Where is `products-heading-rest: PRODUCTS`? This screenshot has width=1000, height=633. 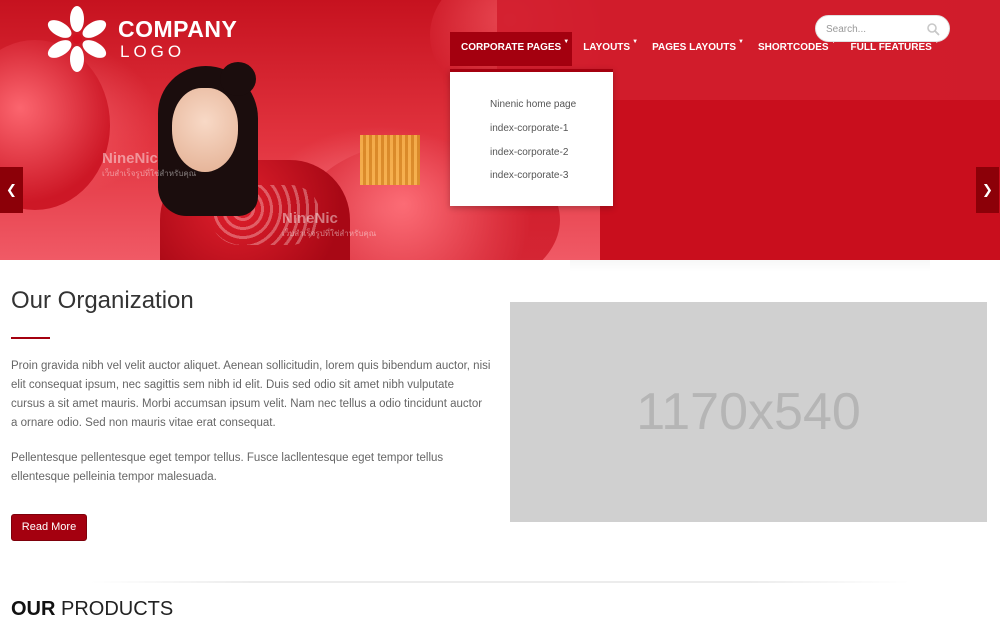
products-heading-rest: PRODUCTS is located at coordinates (114, 609).